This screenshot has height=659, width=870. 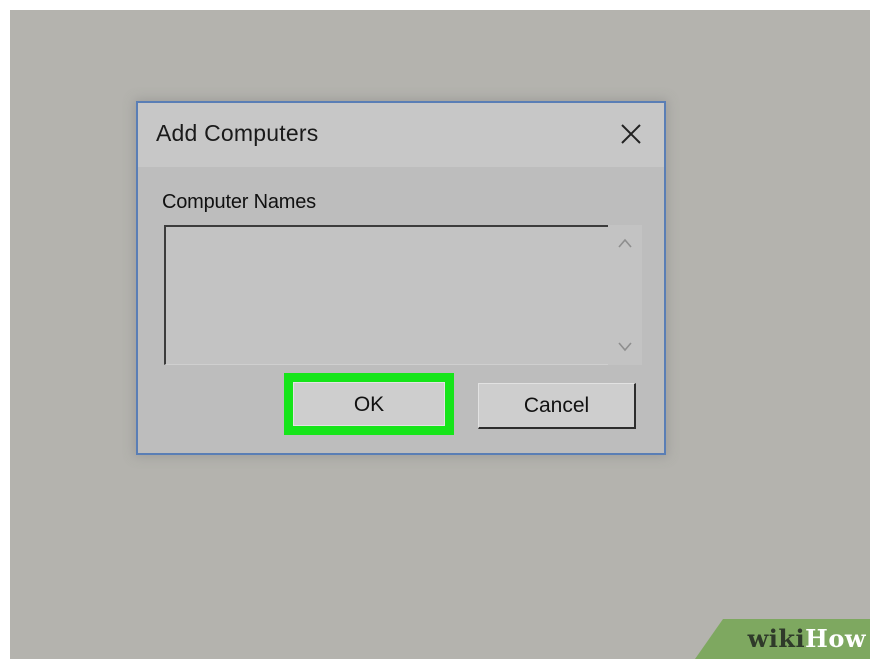 I want to click on watermark-wiki-text: wiki, so click(x=776, y=638).